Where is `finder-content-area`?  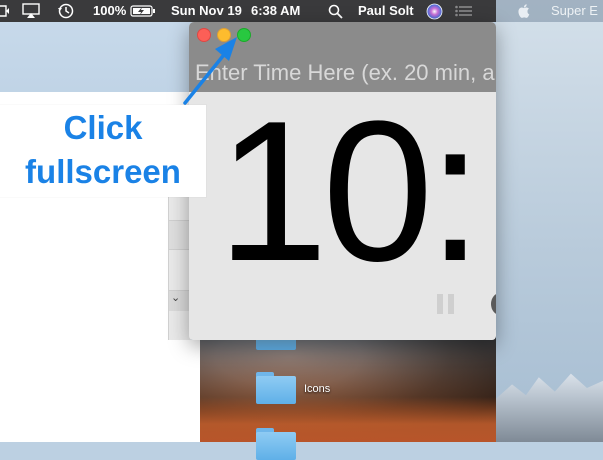
finder-content-area is located at coordinates (184, 391).